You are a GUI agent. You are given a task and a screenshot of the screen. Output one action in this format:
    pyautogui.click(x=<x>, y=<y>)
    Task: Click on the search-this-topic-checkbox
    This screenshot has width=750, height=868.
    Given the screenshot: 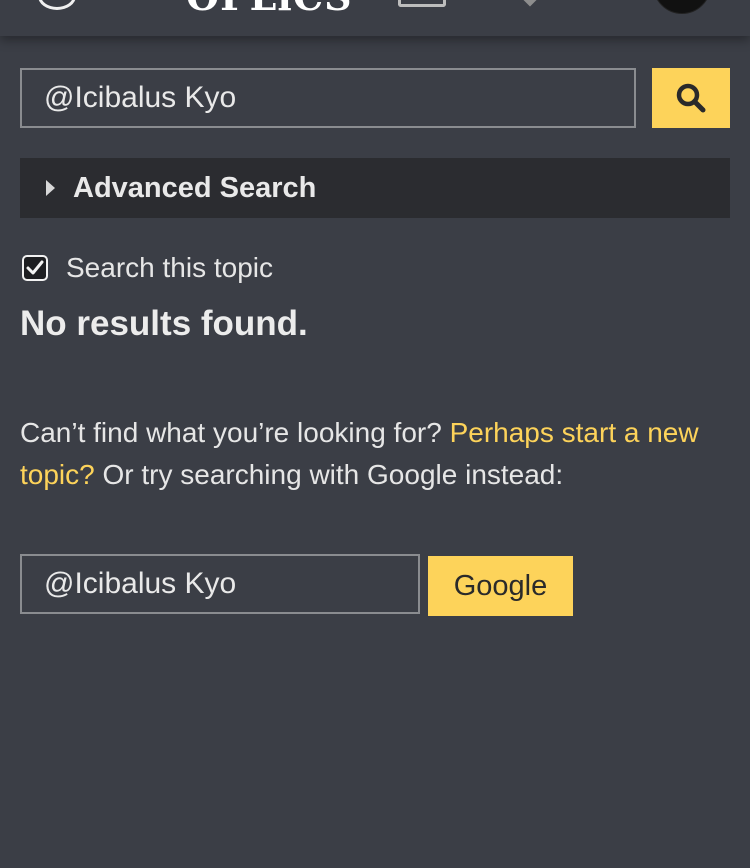 What is the action you would take?
    pyautogui.click(x=35, y=268)
    